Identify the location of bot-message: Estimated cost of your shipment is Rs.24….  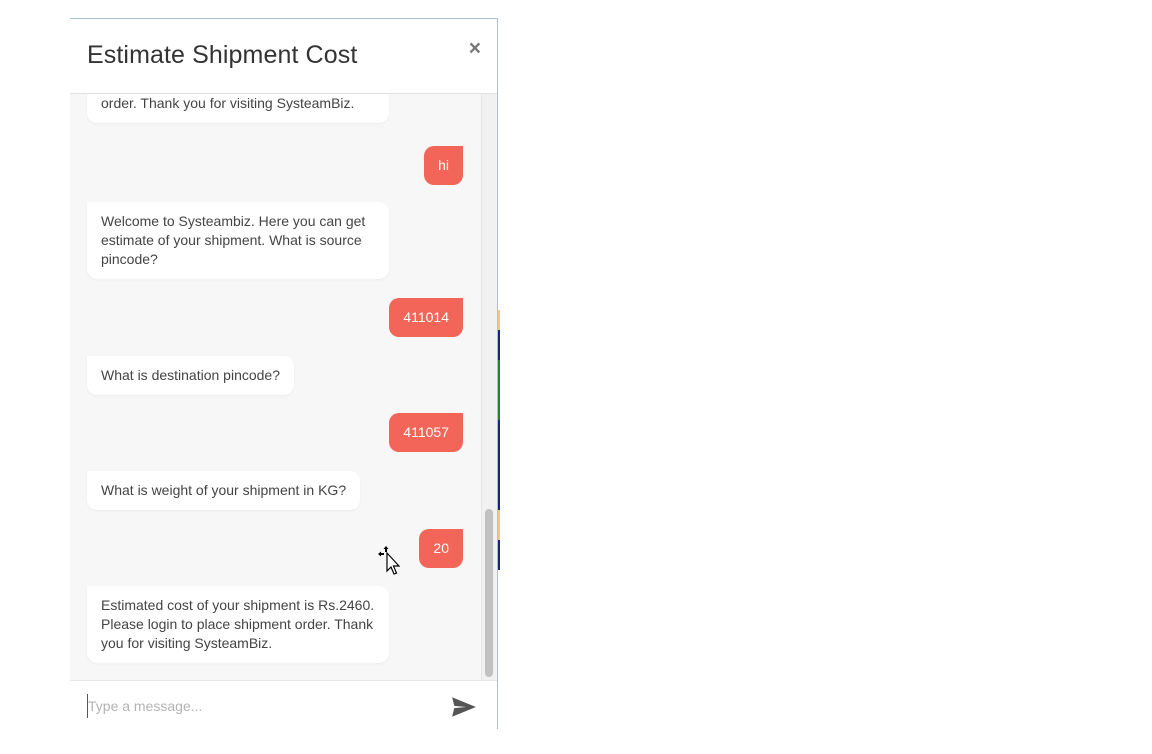
(238, 624).